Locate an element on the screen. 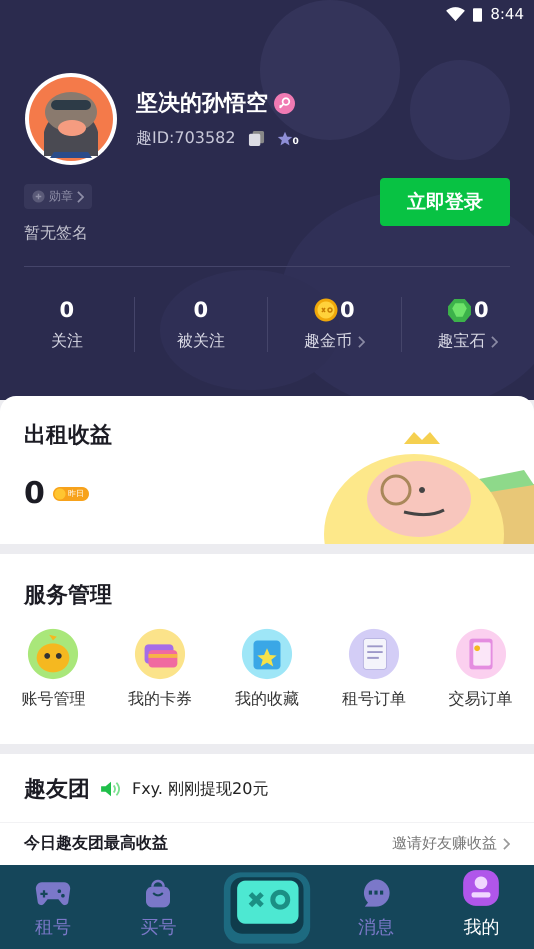  service-item: 我的卡券 is located at coordinates (160, 668).